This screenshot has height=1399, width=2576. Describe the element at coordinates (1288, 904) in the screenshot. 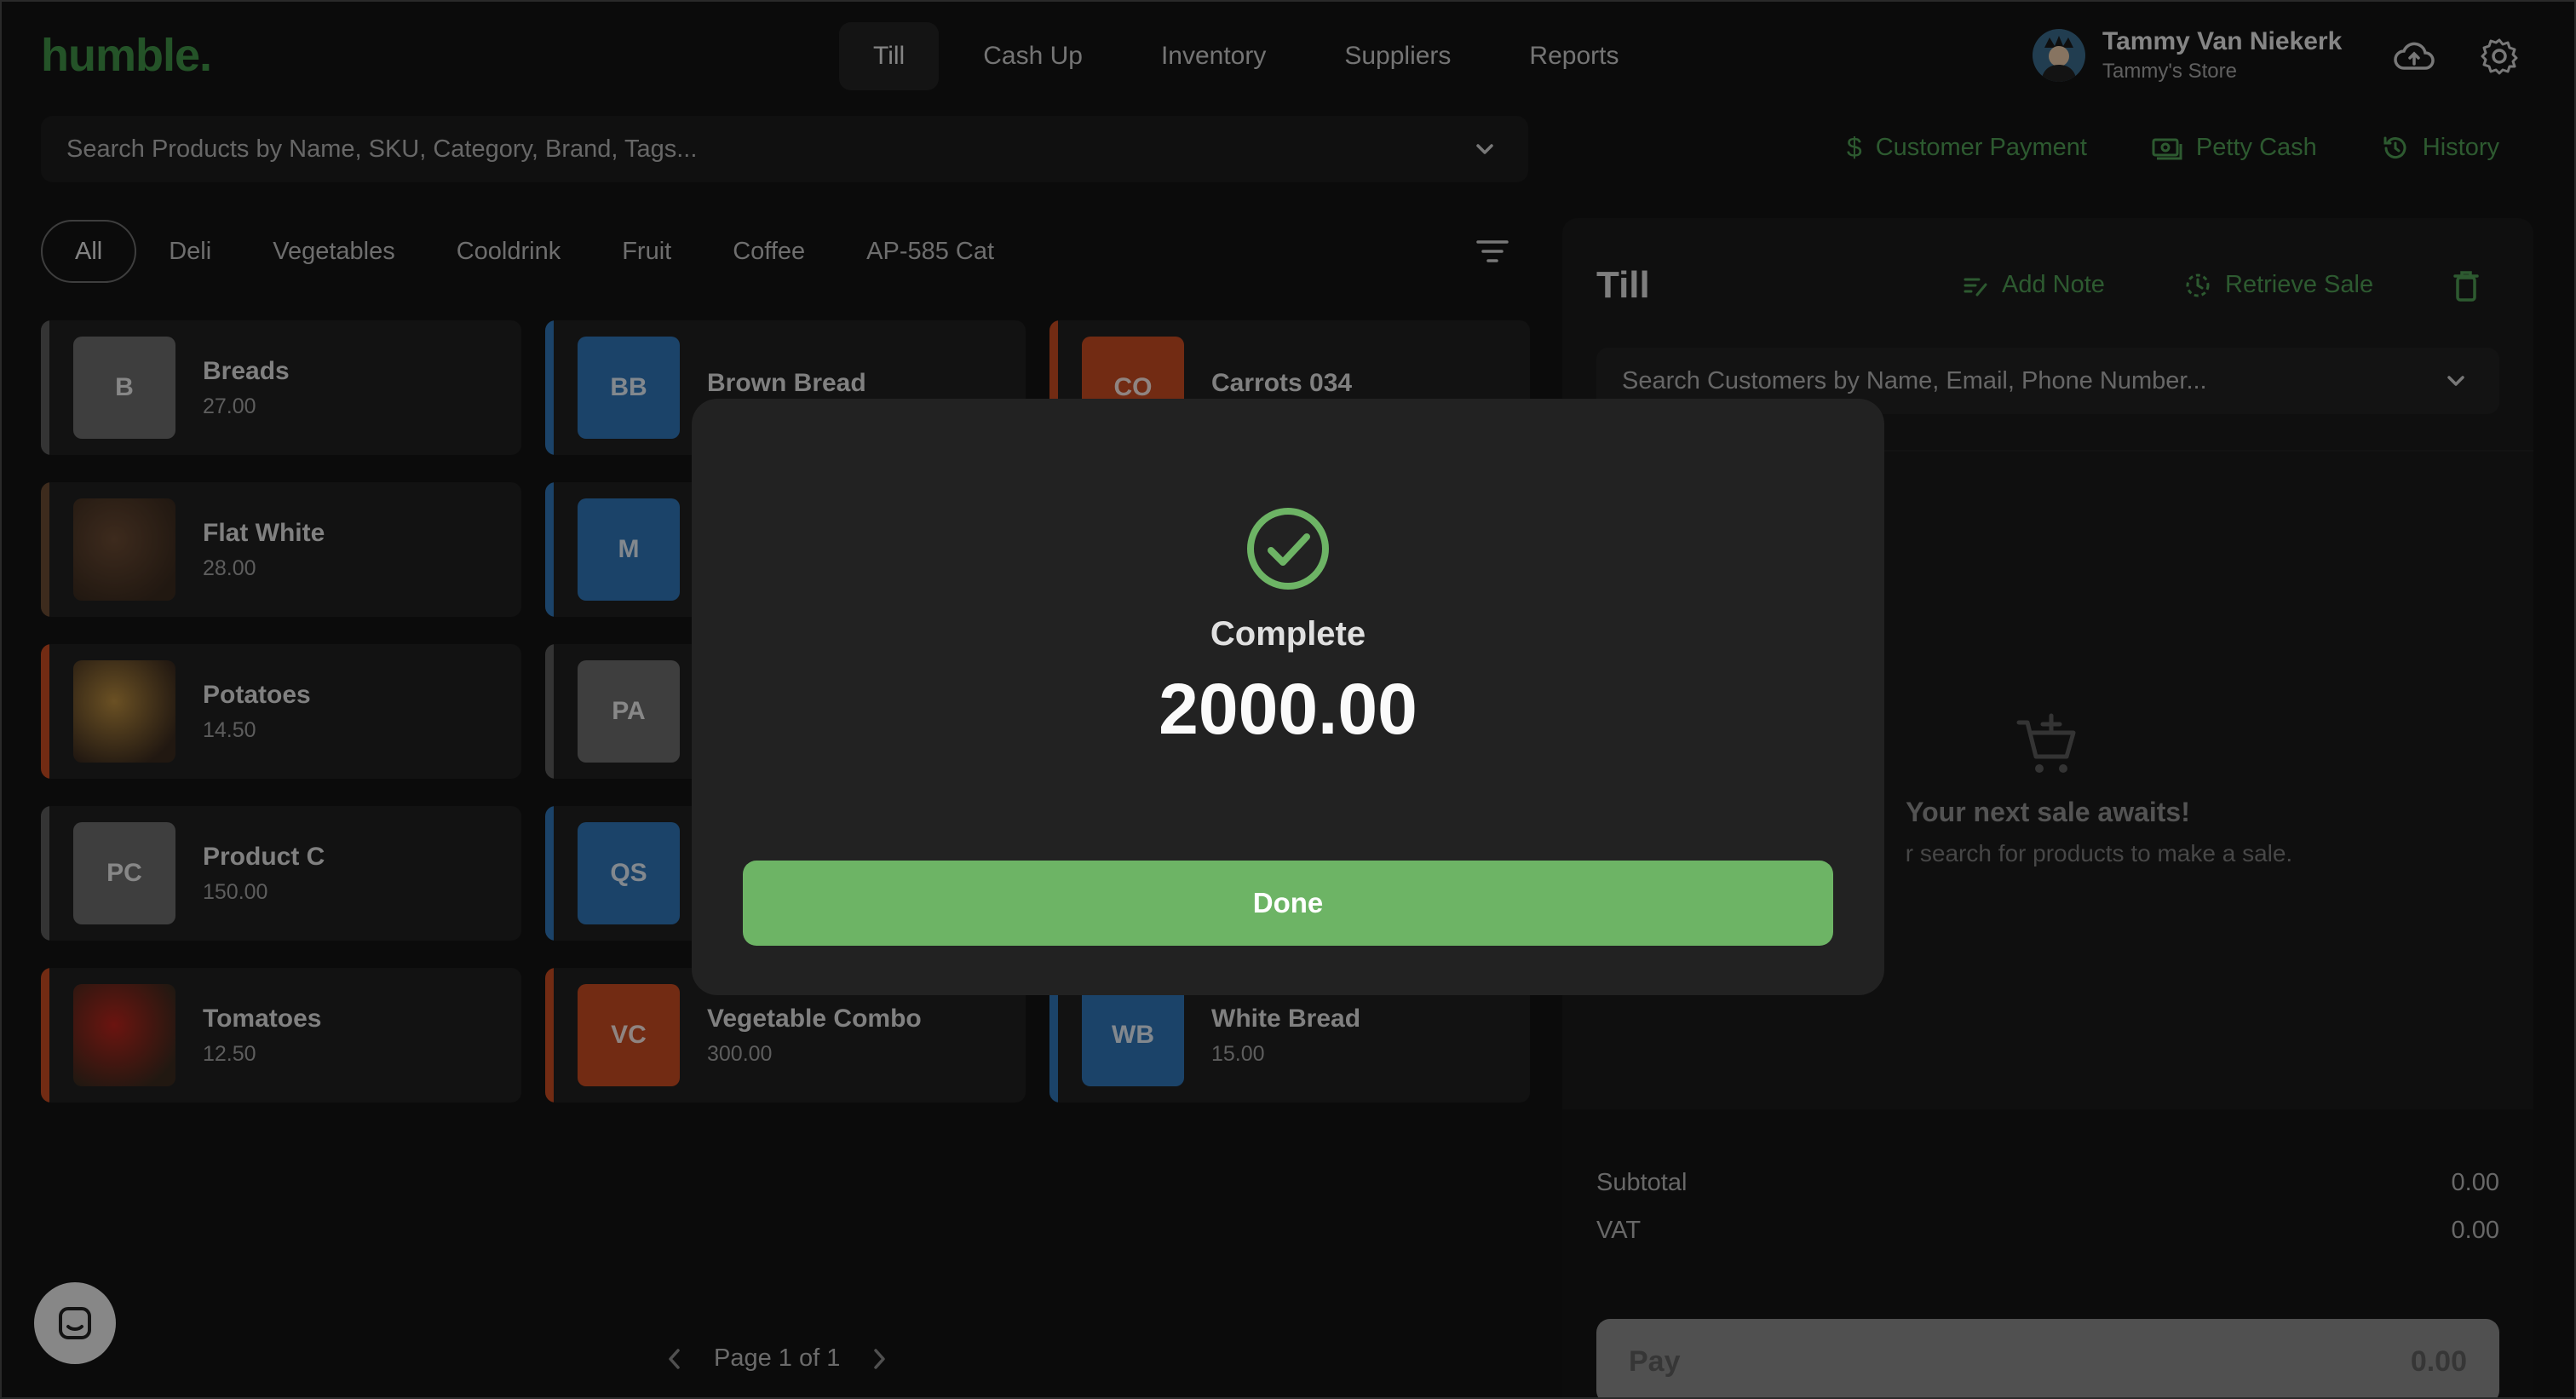

I see `done-button: Done` at that location.